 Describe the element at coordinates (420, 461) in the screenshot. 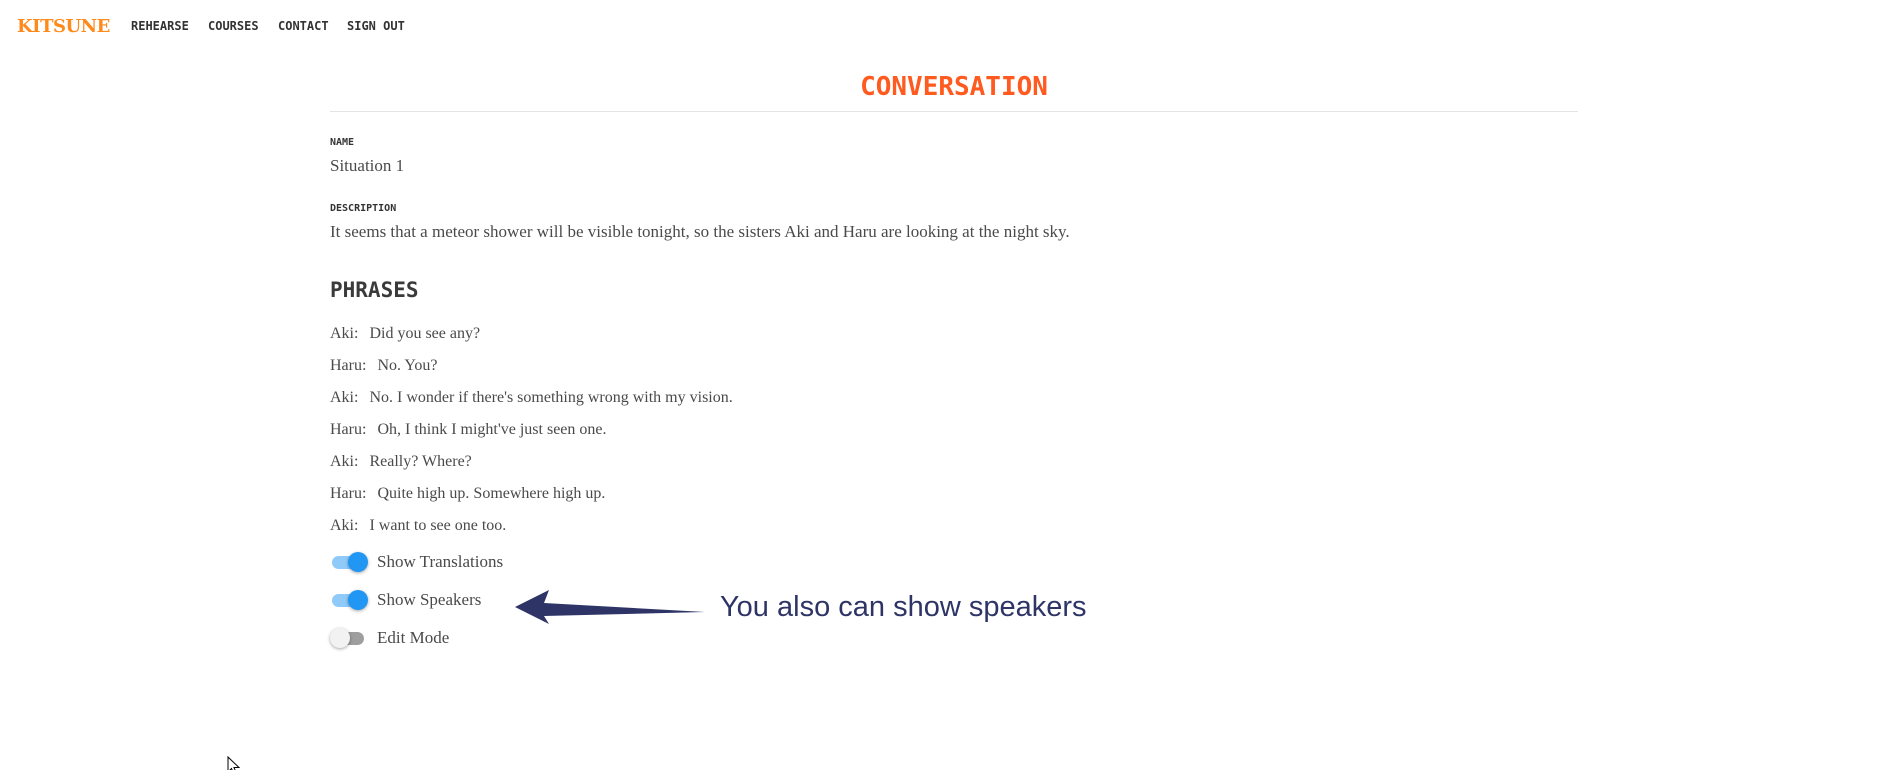

I see `phrase-text: Really? Where?` at that location.